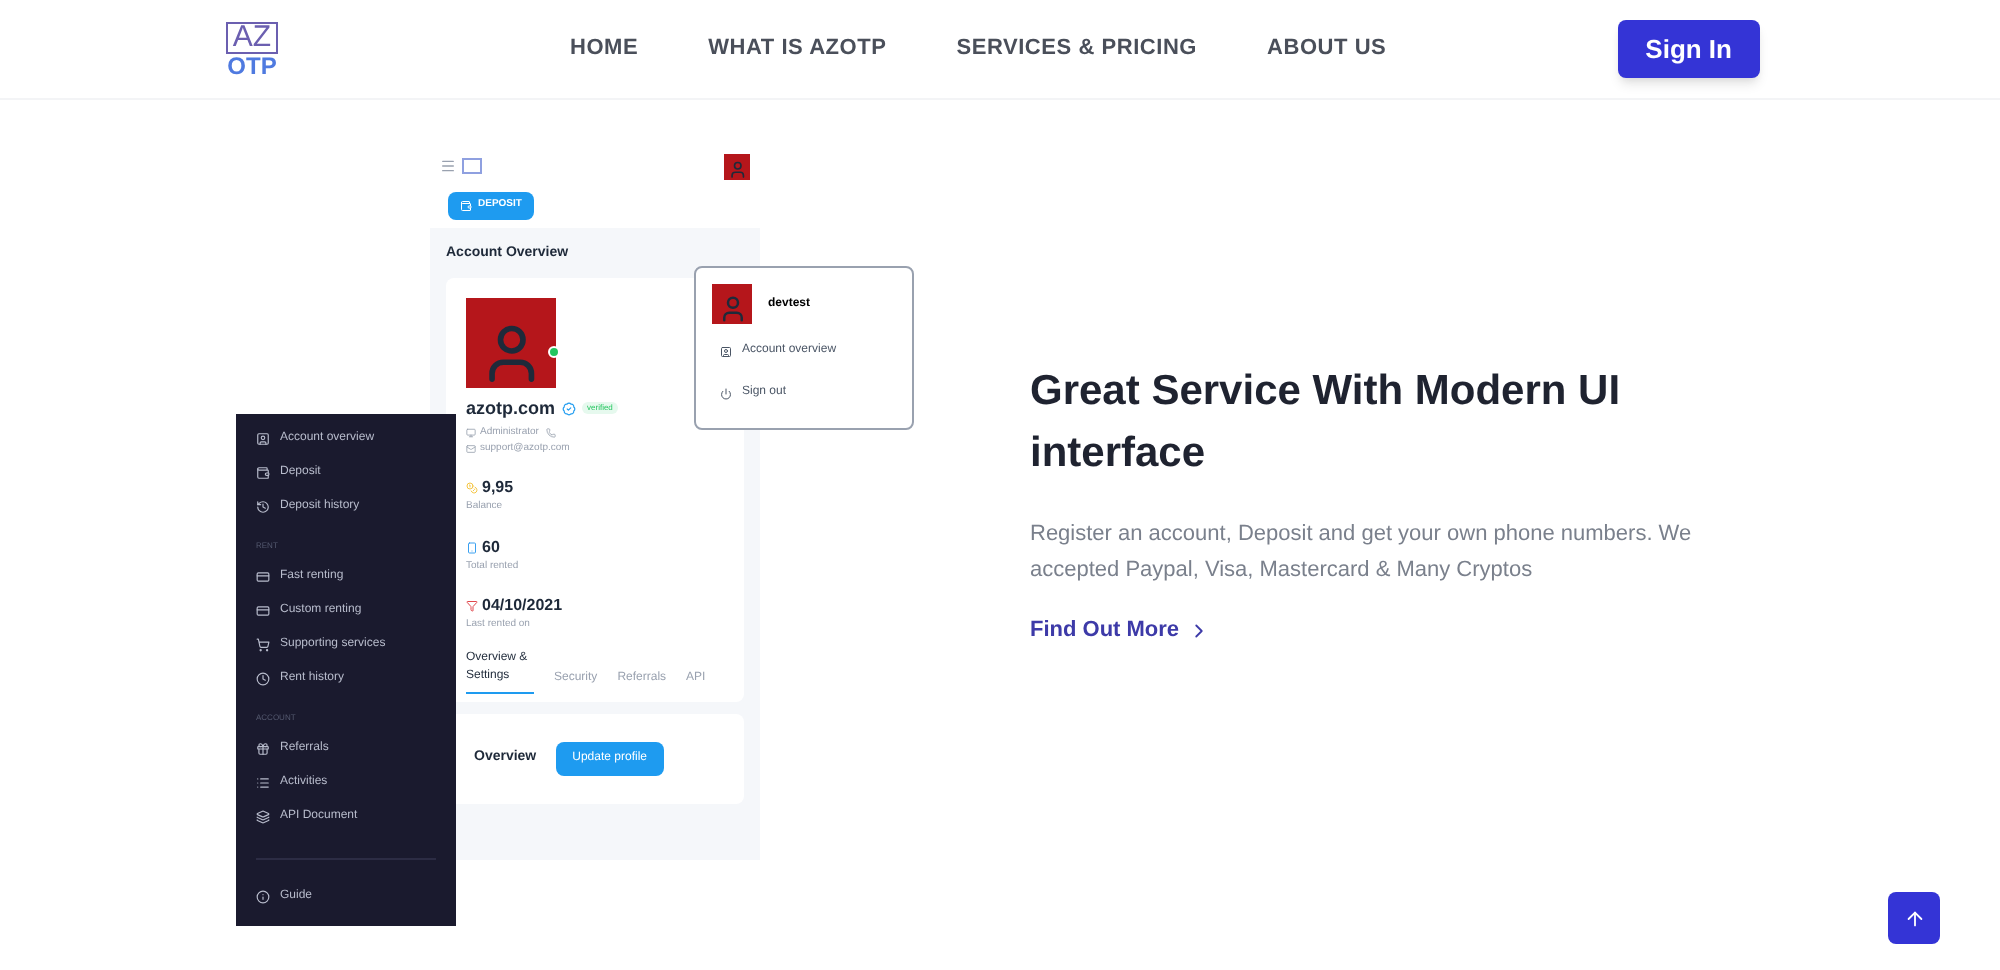 Image resolution: width=2000 pixels, height=970 pixels. What do you see at coordinates (511, 408) in the screenshot?
I see `profile-name: azotp.com` at bounding box center [511, 408].